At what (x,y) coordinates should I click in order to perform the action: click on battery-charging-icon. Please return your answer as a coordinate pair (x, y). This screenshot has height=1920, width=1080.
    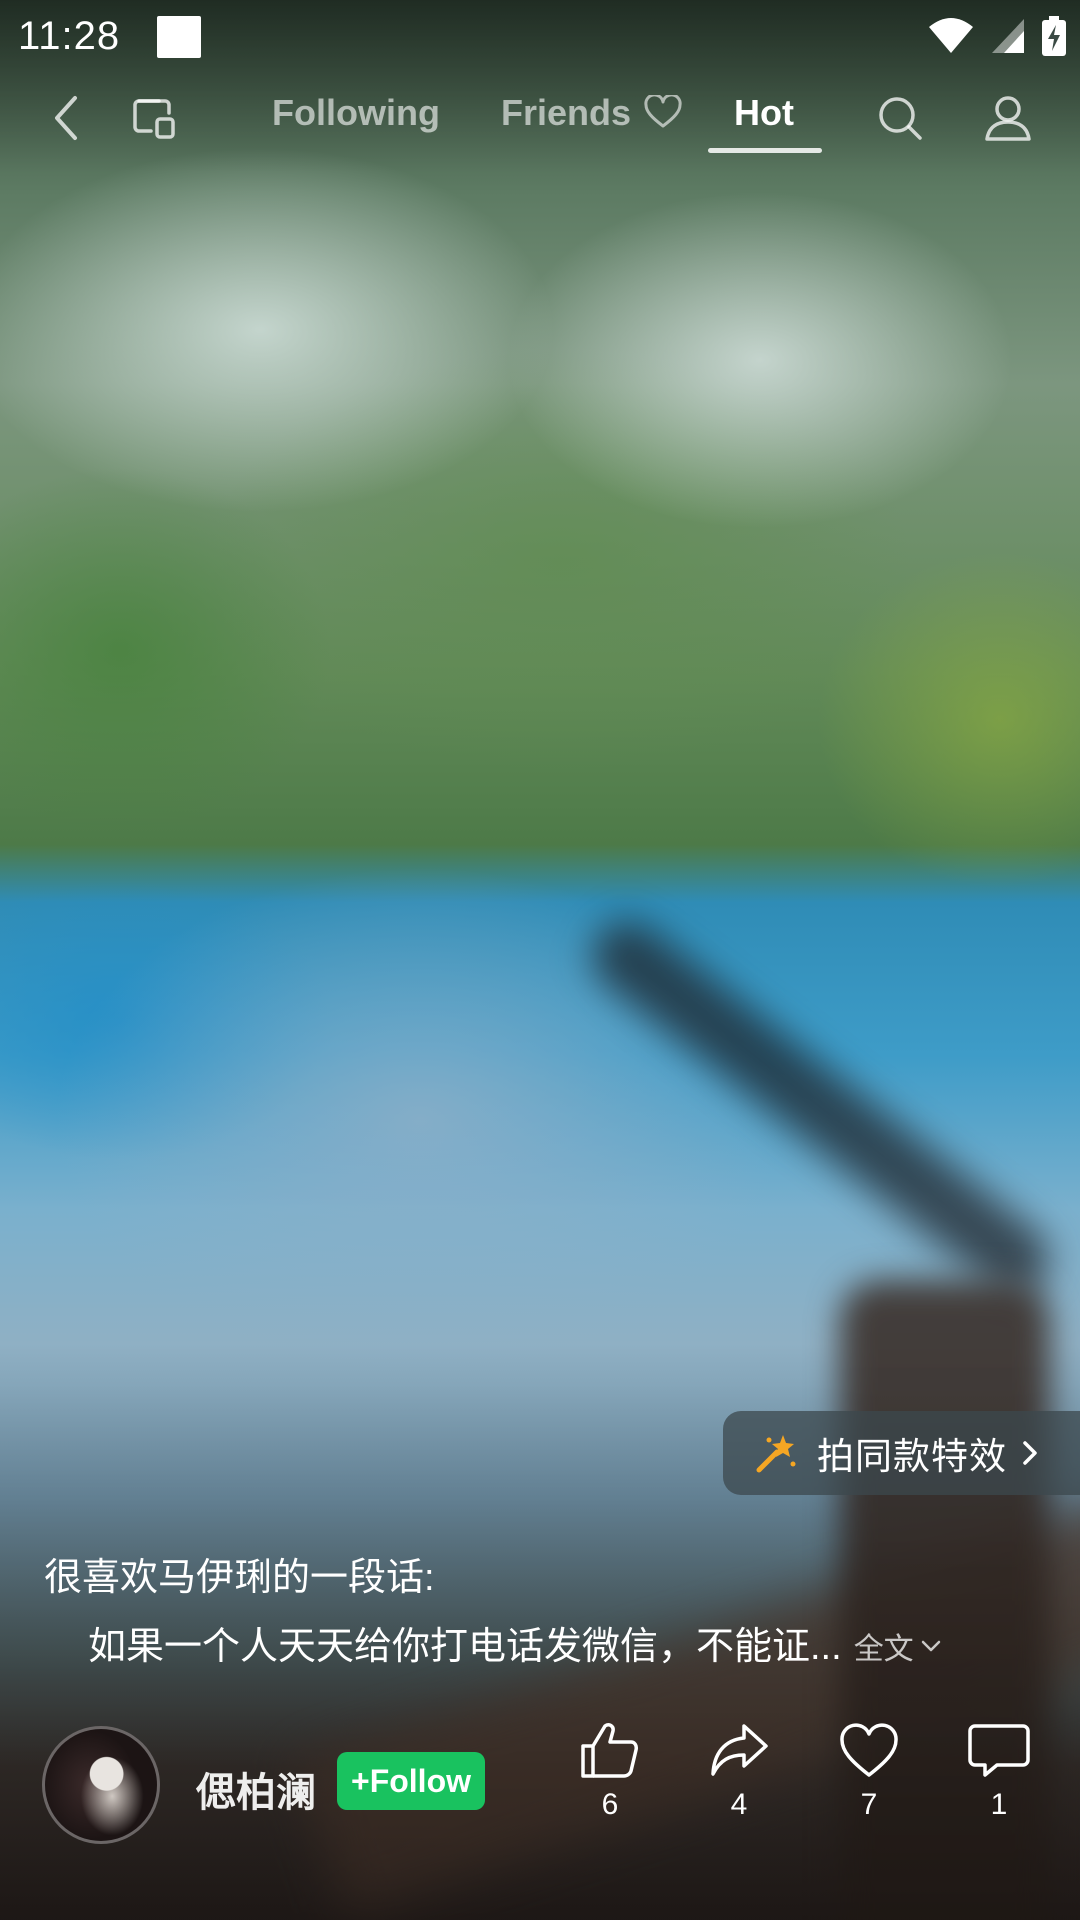
    Looking at the image, I should click on (1054, 36).